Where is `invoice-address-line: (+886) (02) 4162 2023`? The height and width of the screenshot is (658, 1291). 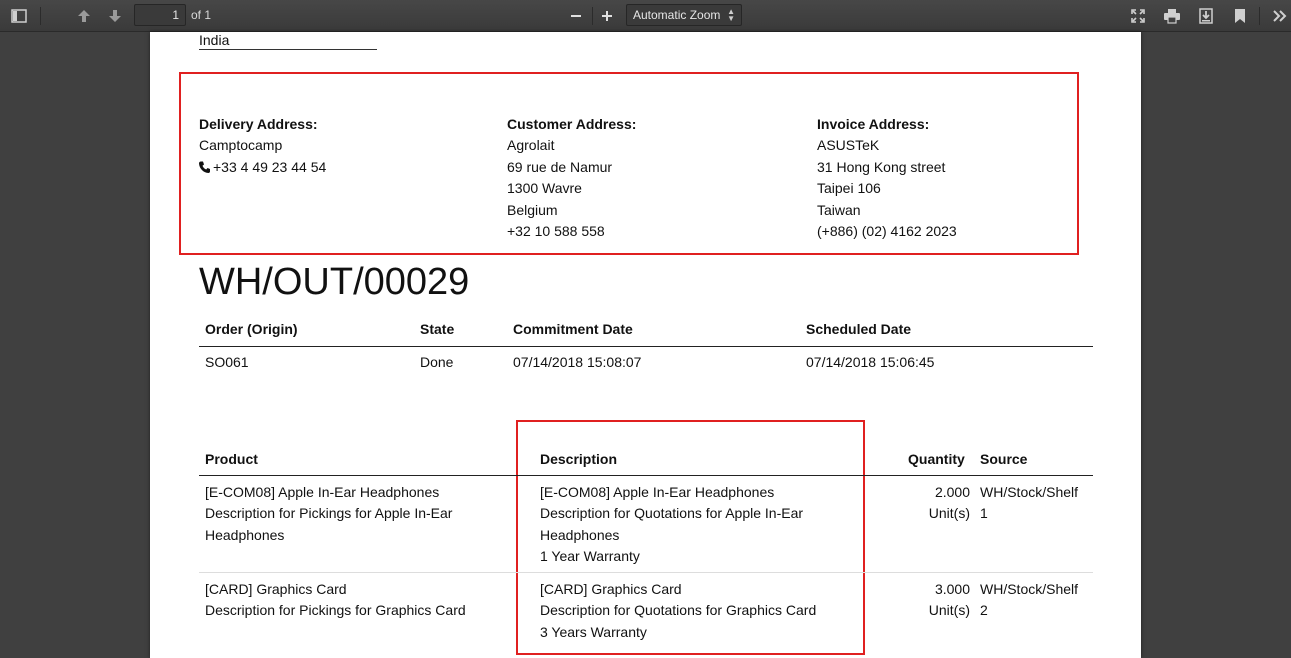 invoice-address-line: (+886) (02) 4162 2023 is located at coordinates (887, 231).